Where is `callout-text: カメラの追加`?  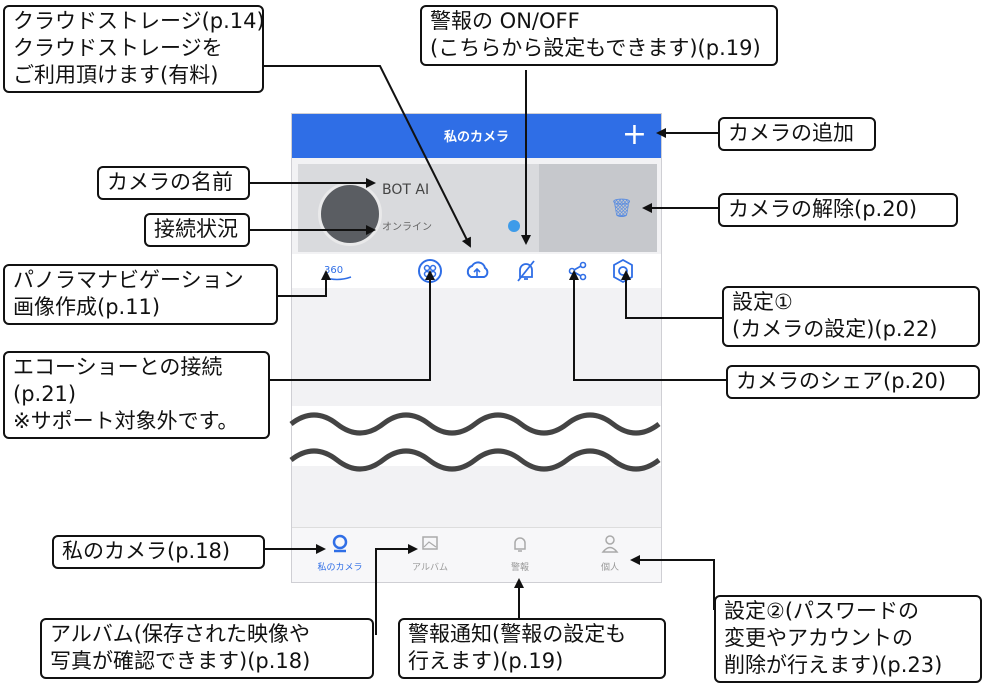 callout-text: カメラの追加 is located at coordinates (791, 133).